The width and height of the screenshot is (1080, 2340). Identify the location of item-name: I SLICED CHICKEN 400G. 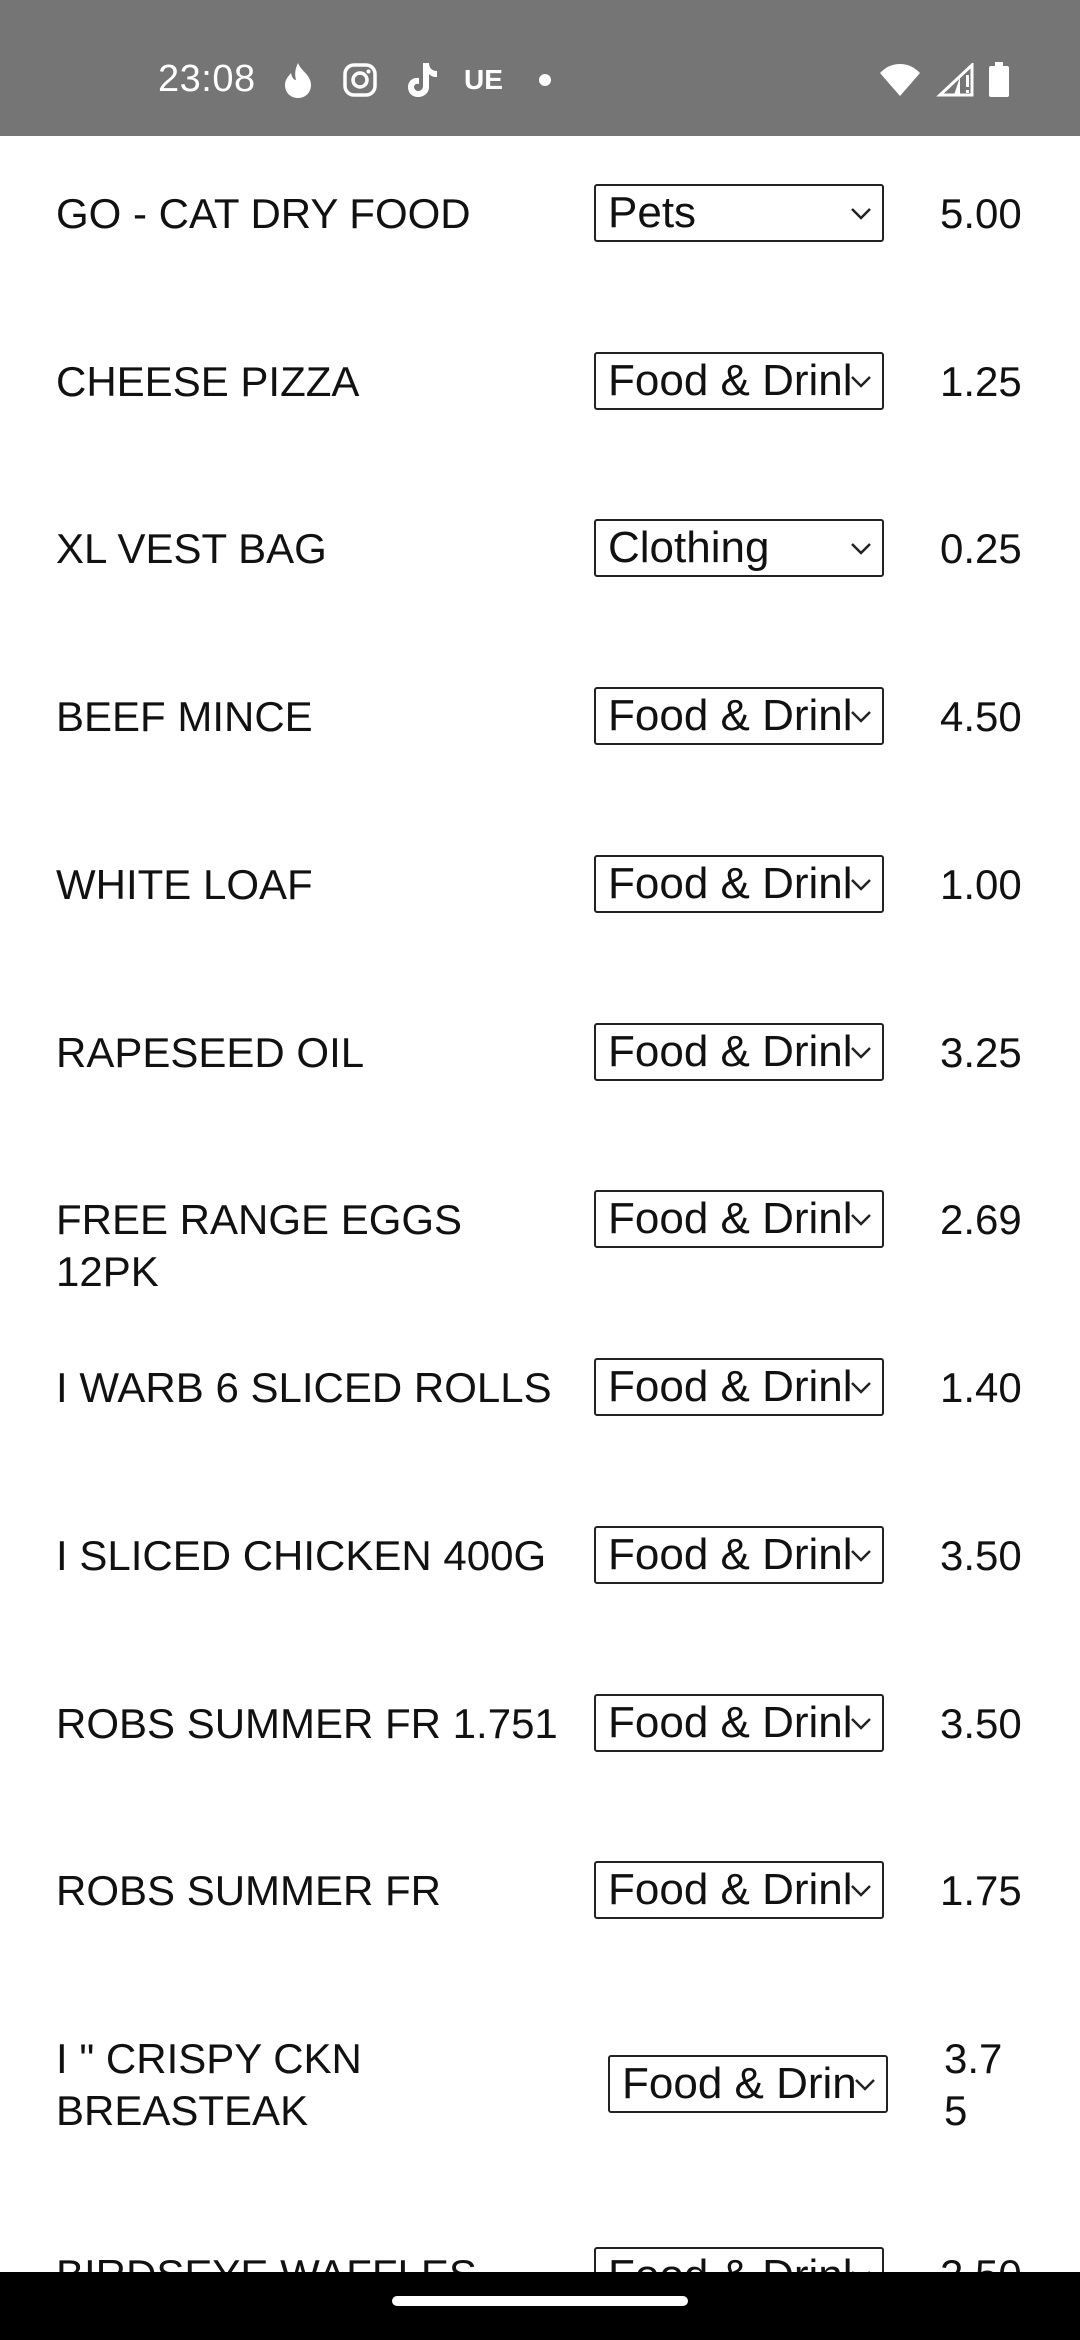
(301, 1555).